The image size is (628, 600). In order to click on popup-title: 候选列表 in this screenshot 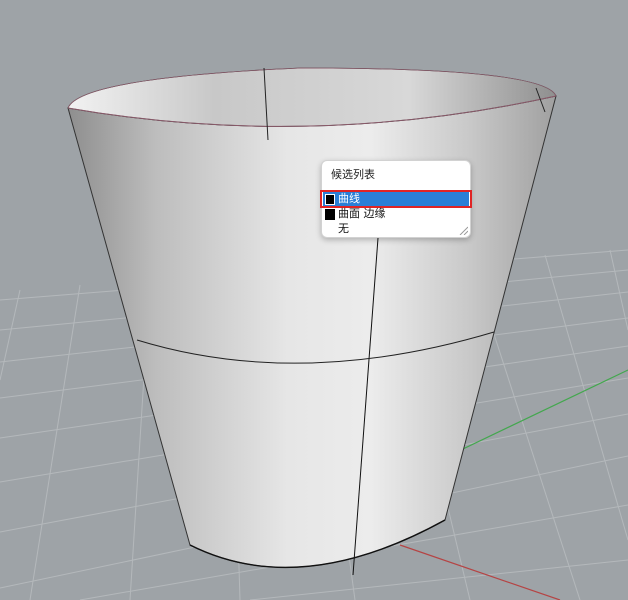, I will do `click(353, 174)`.